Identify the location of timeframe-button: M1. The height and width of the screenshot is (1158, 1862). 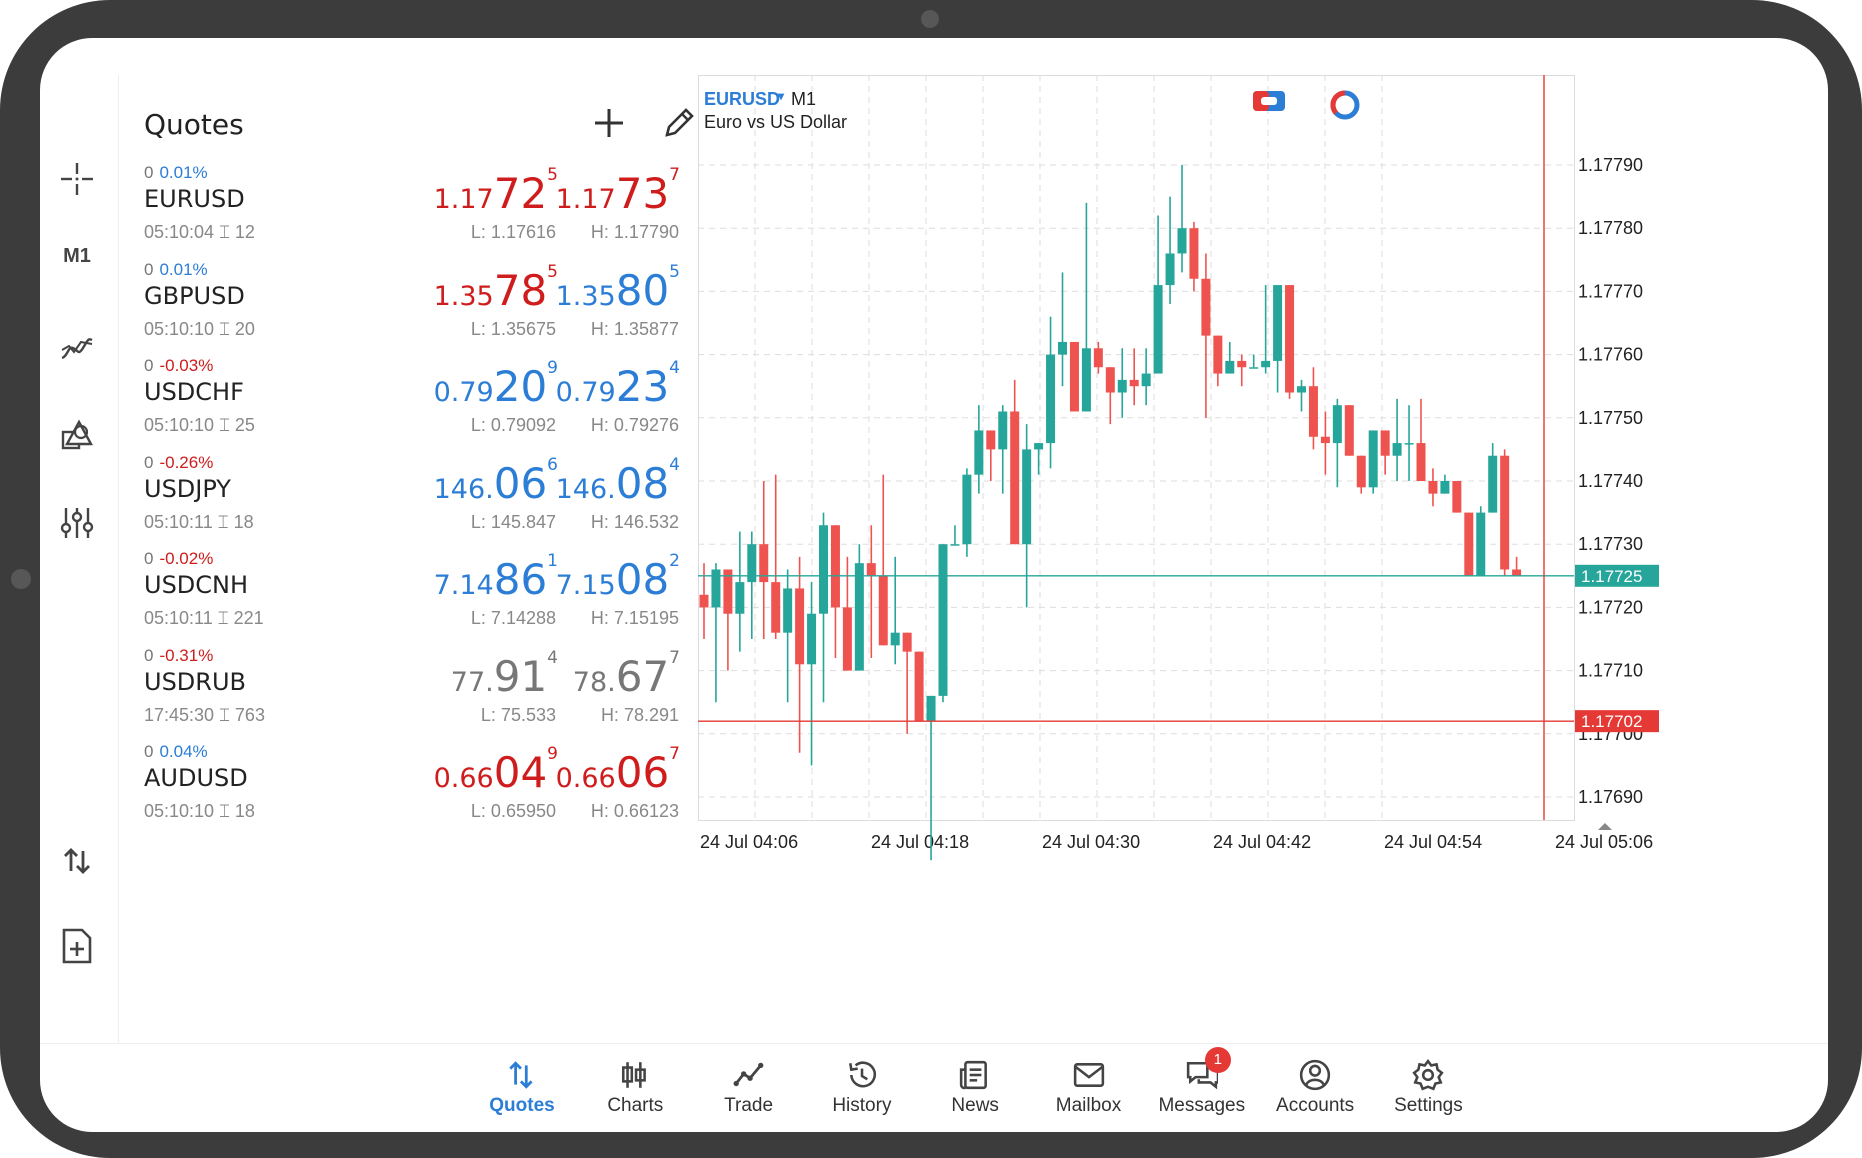
(77, 256).